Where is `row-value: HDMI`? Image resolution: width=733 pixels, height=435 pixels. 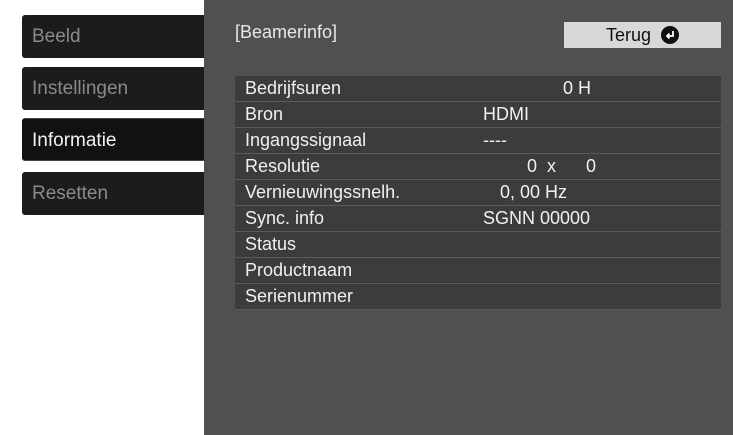
row-value: HDMI is located at coordinates (506, 114).